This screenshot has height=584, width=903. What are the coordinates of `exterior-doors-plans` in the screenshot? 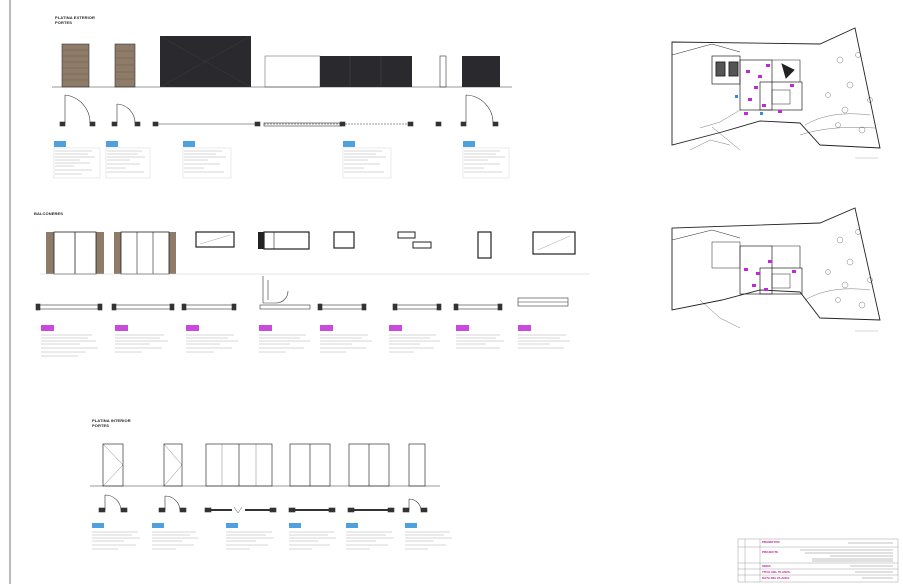 It's located at (279, 110).